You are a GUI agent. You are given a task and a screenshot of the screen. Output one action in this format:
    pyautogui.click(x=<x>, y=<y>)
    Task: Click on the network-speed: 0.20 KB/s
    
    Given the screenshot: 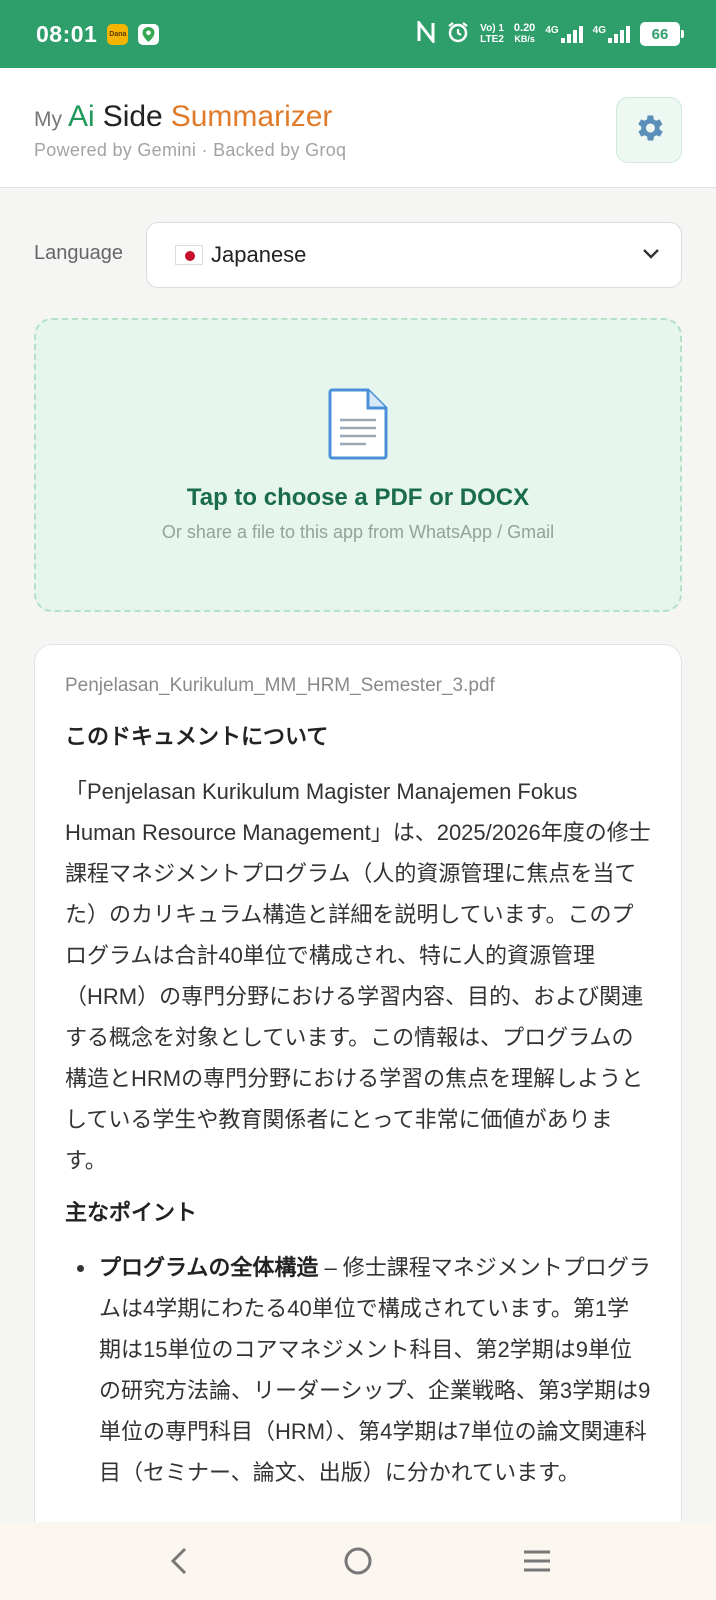 What is the action you would take?
    pyautogui.click(x=524, y=34)
    